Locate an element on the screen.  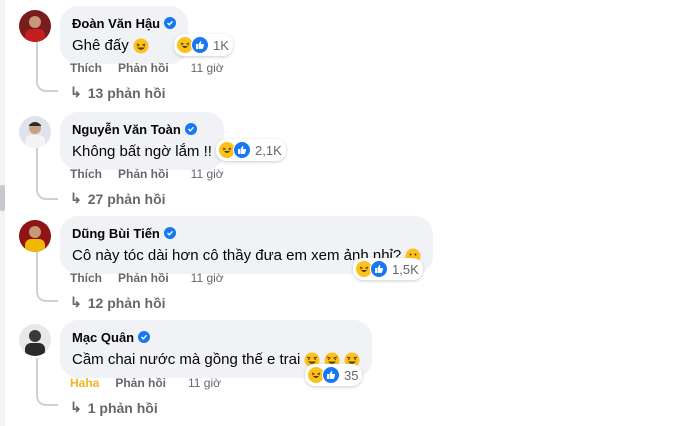
replies-count: 27 phản hồi is located at coordinates (127, 199).